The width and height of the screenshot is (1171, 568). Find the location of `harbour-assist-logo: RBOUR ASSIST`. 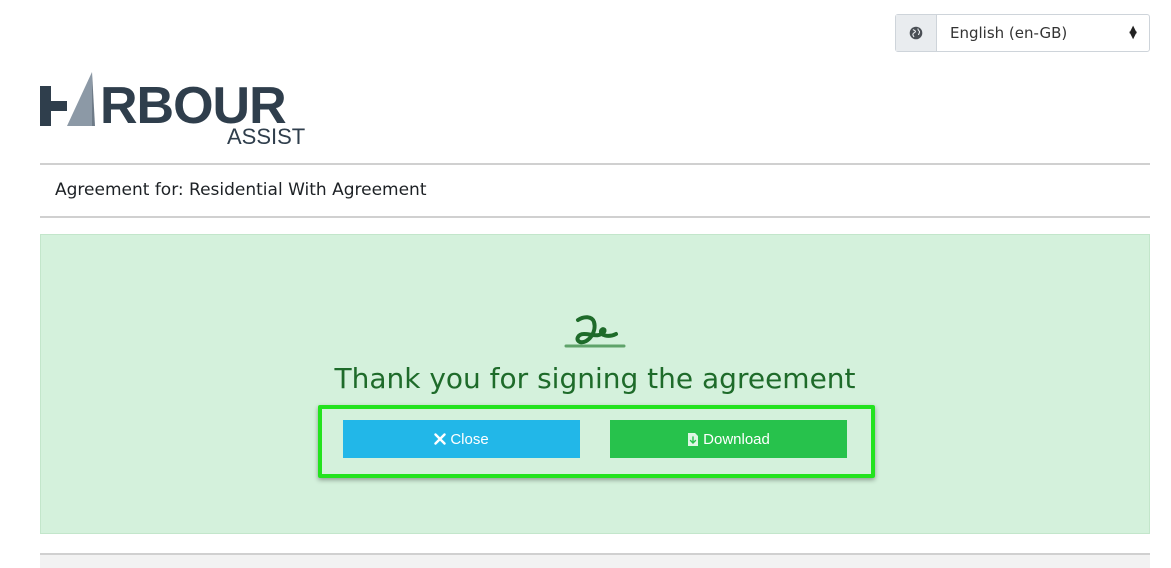

harbour-assist-logo: RBOUR ASSIST is located at coordinates (172, 111).